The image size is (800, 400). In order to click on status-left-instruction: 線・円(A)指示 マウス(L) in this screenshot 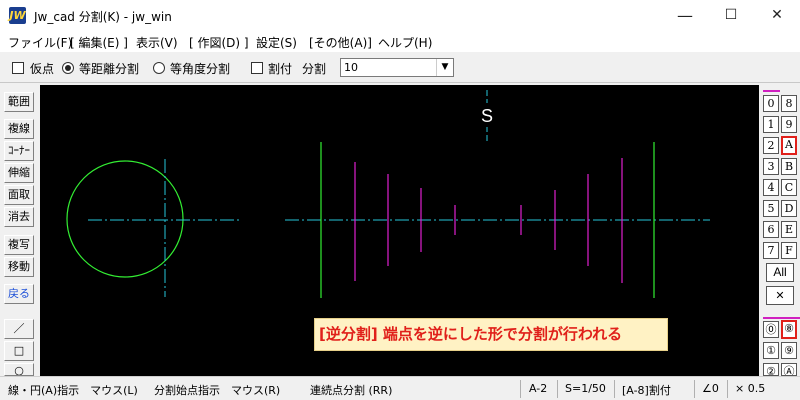, I will do `click(73, 390)`.